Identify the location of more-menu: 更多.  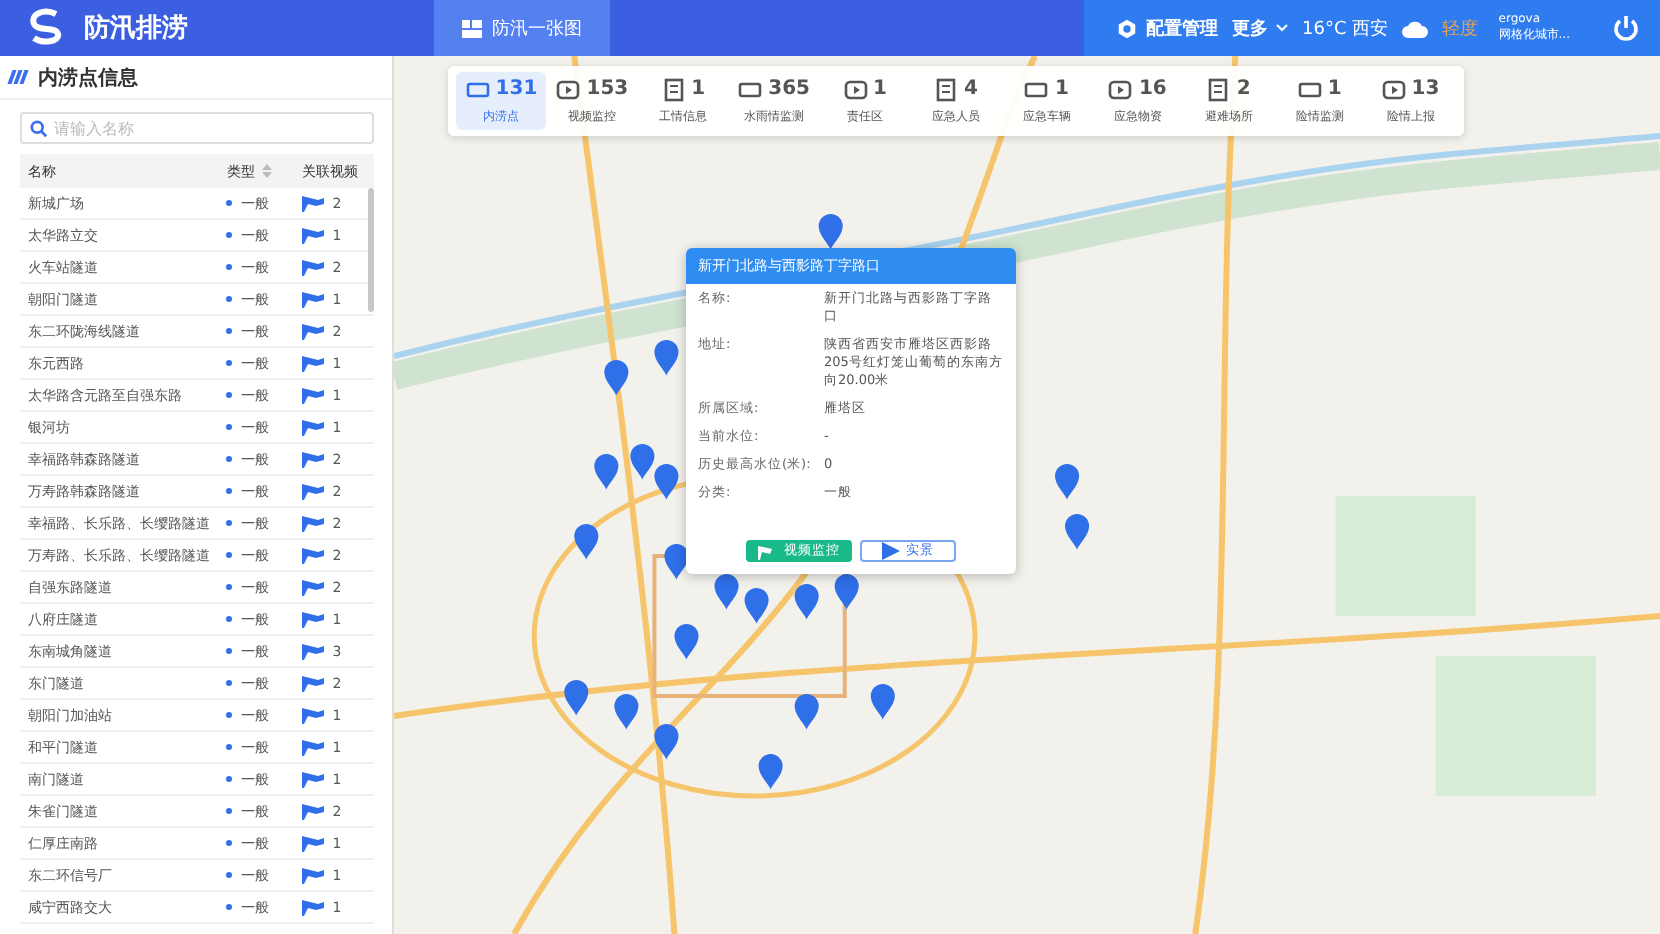
(1260, 28).